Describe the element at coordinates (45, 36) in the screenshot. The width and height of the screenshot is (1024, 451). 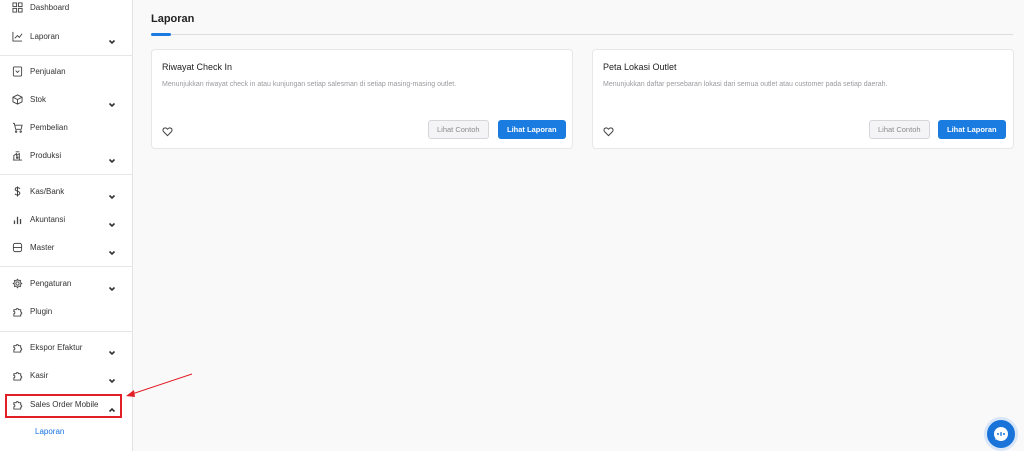
I see `sidebar-item-label: Laporan` at that location.